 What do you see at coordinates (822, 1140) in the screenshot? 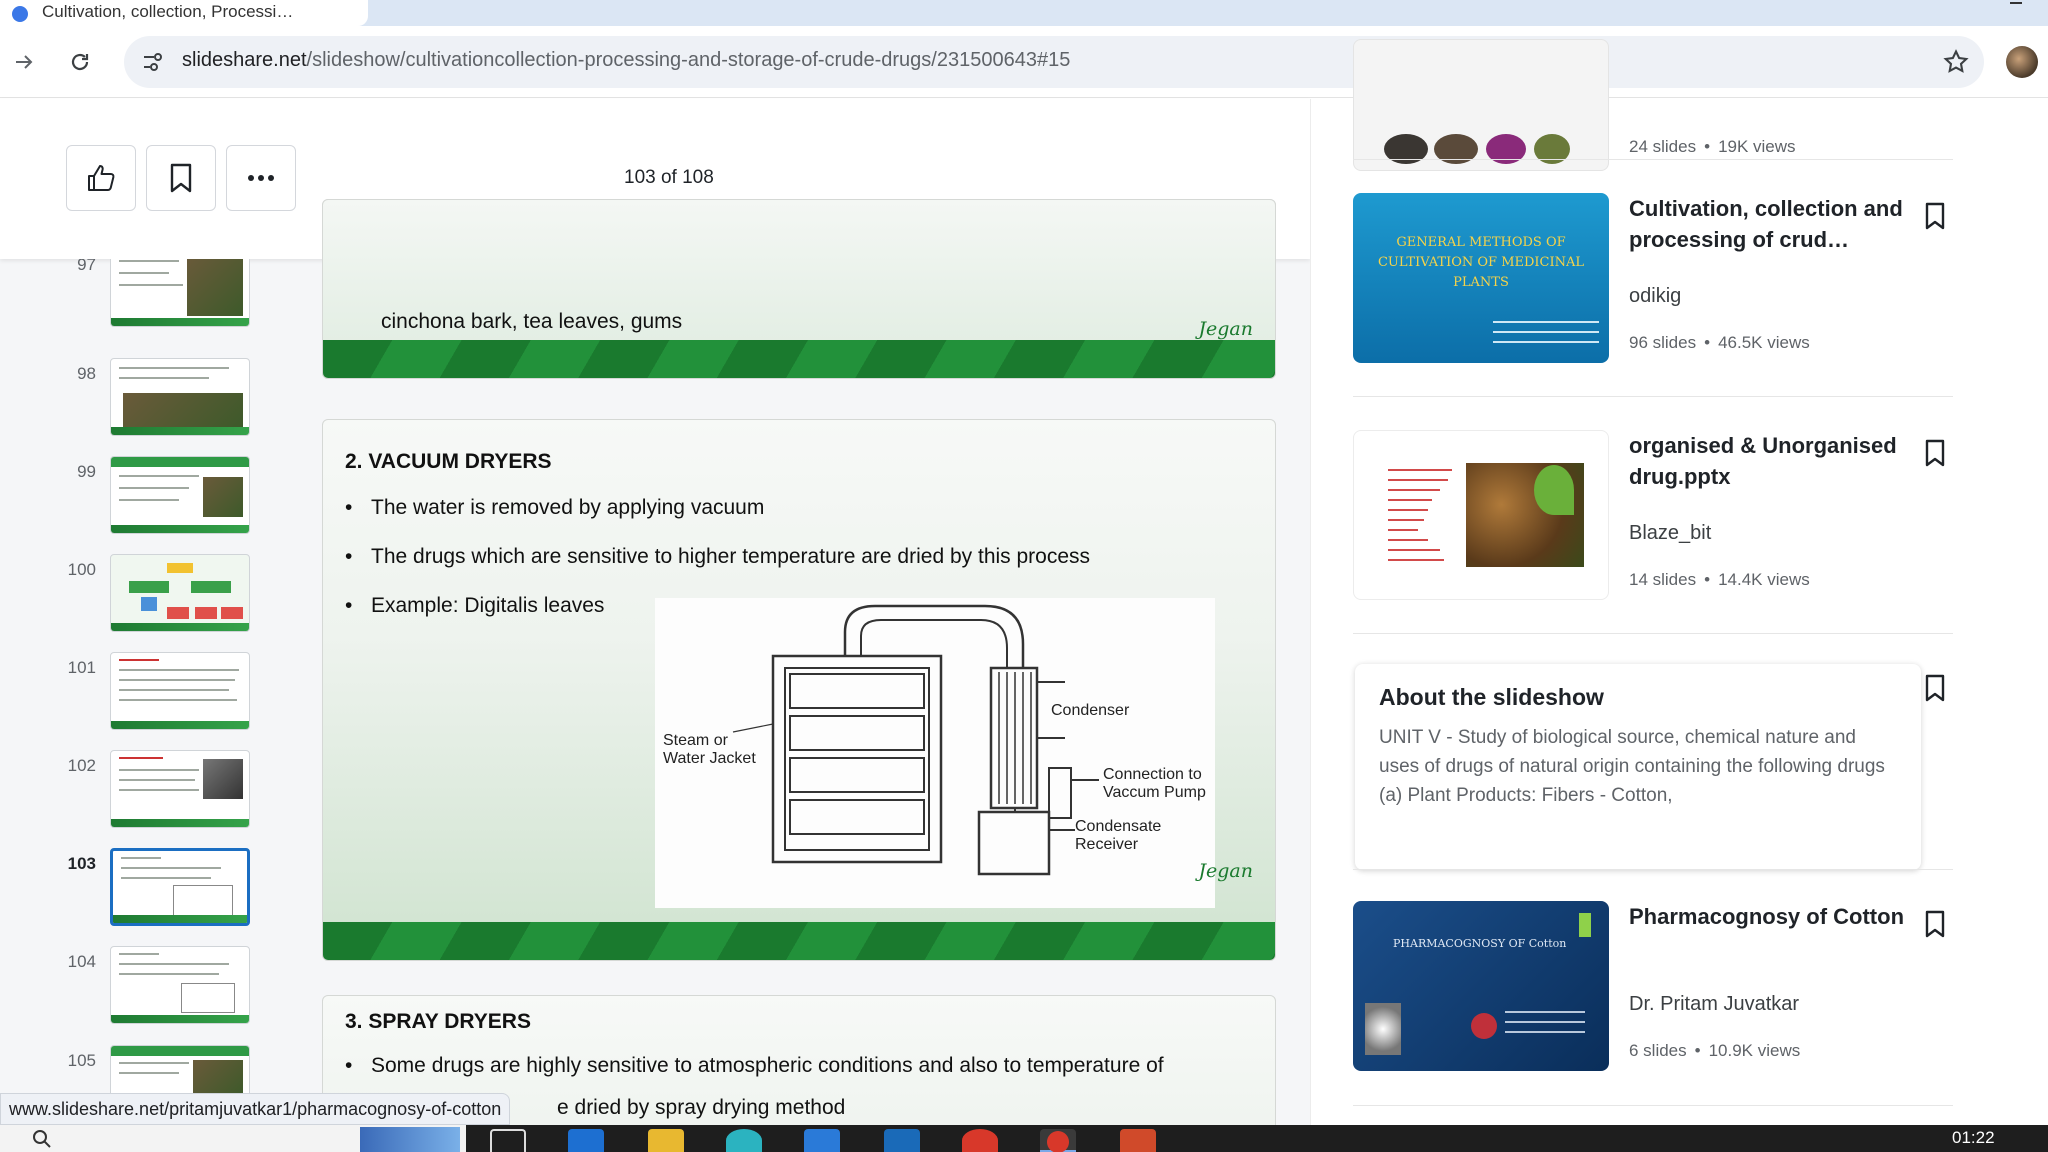
I see `store-icon` at bounding box center [822, 1140].